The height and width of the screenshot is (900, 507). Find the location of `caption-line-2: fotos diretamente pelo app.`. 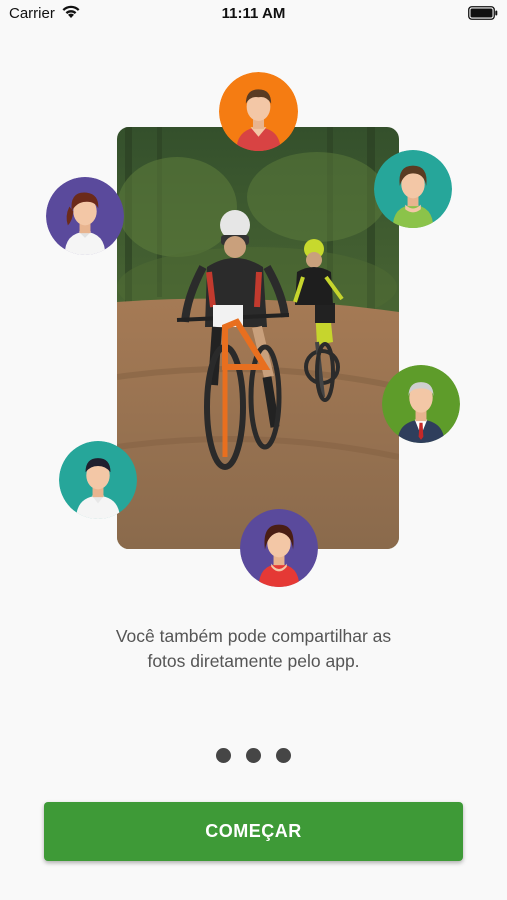

caption-line-2: fotos diretamente pelo app. is located at coordinates (253, 661).